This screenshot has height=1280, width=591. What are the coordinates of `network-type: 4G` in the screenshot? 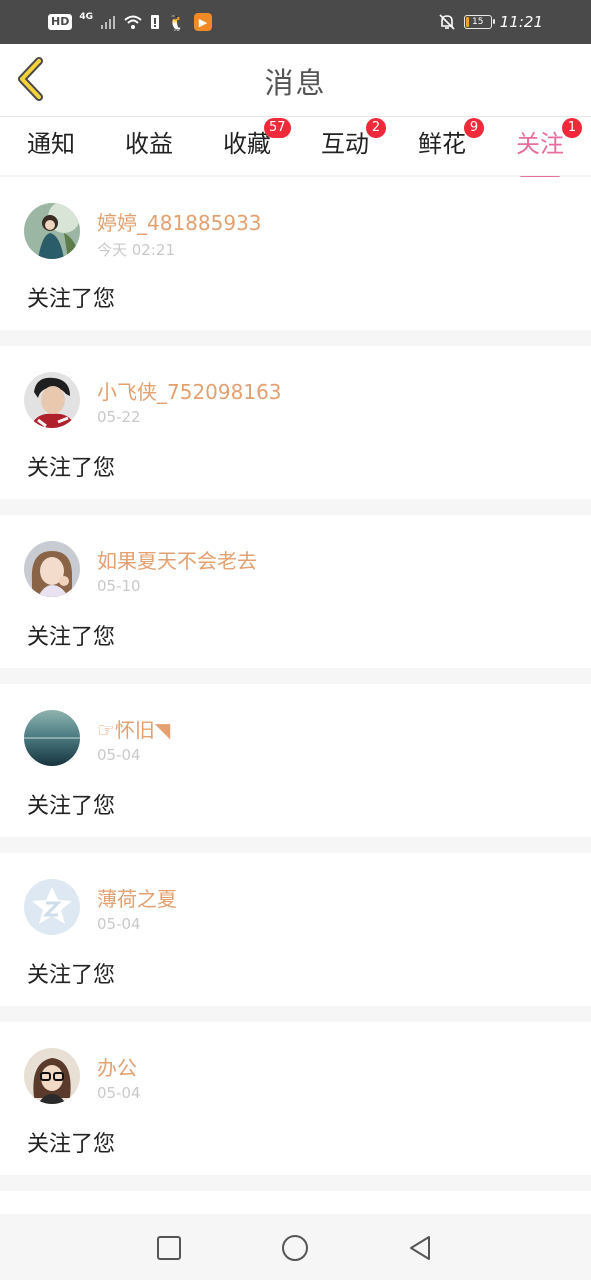 It's located at (86, 17).